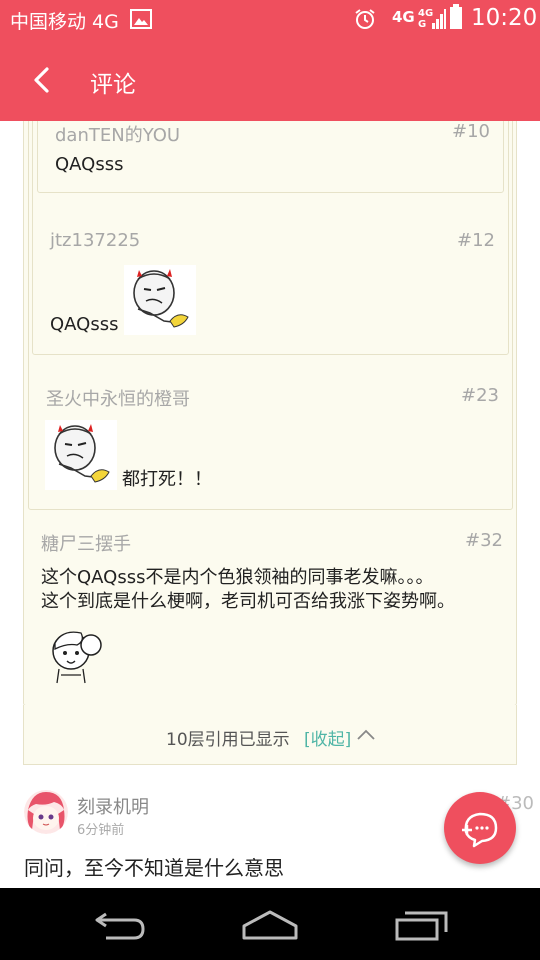 The height and width of the screenshot is (960, 540). I want to click on avatar, so click(46, 812).